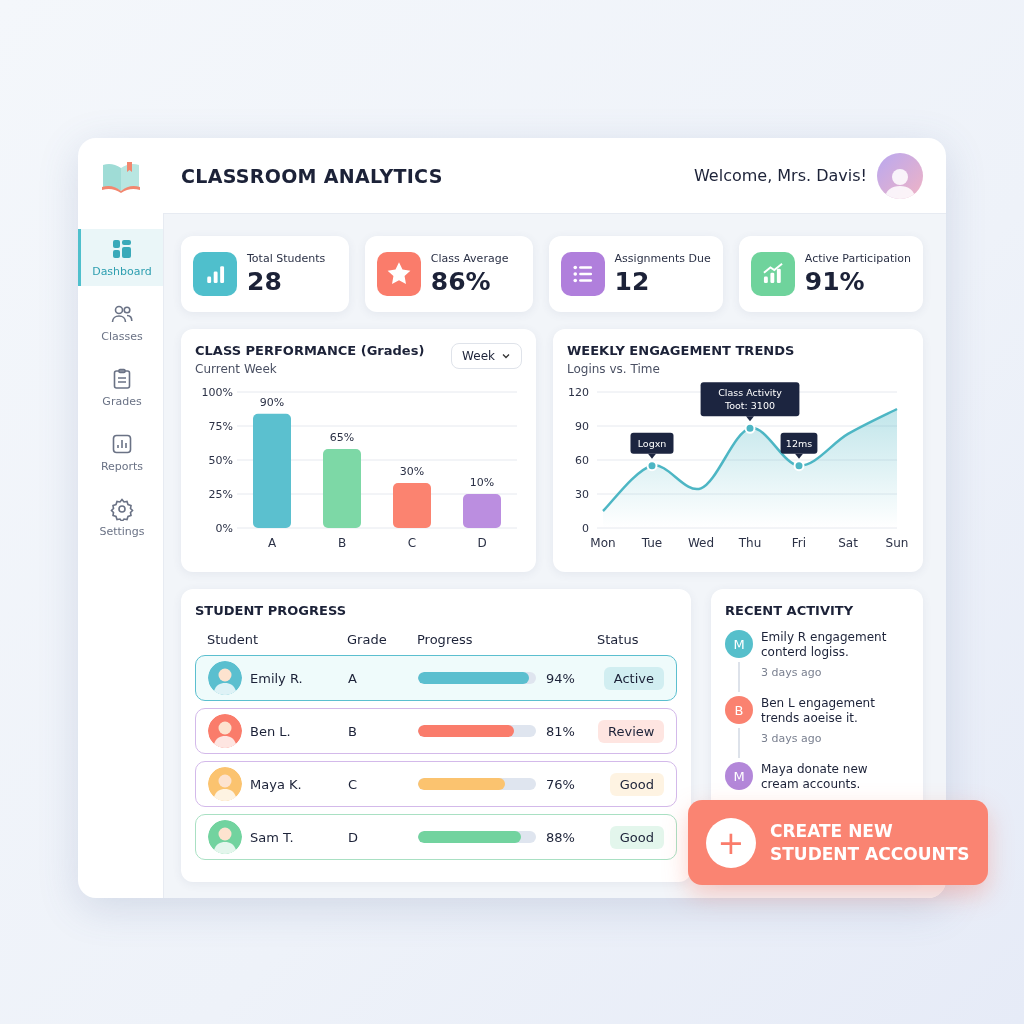 The width and height of the screenshot is (1024, 1024). Describe the element at coordinates (614, 369) in the screenshot. I see `chart-subtitle: Logins vs. Time` at that location.